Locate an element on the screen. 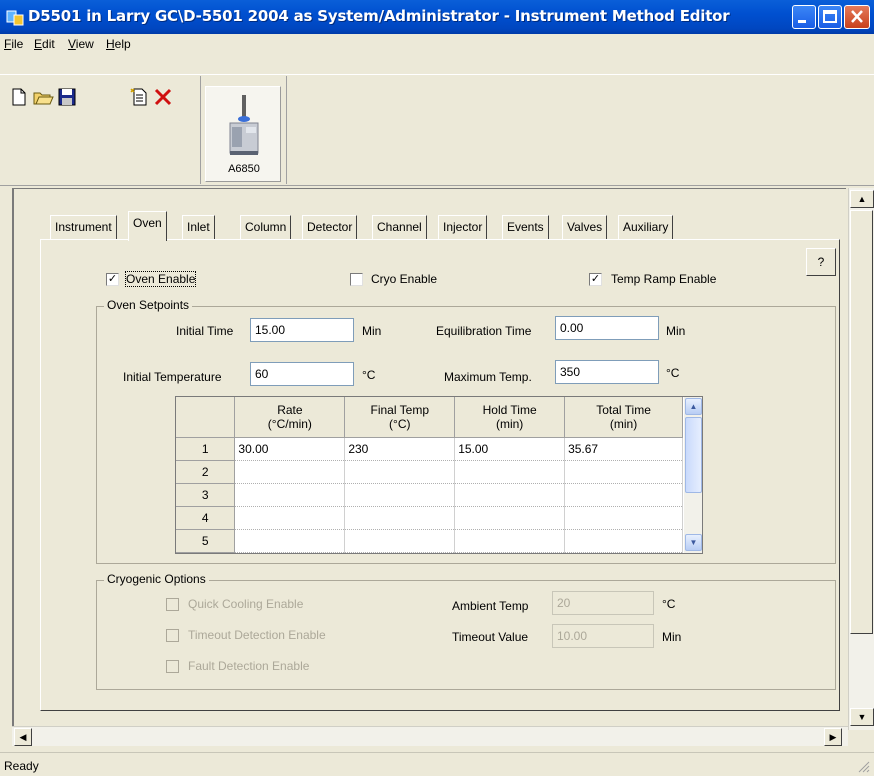  fault-detection-checkbox is located at coordinates (172, 666).